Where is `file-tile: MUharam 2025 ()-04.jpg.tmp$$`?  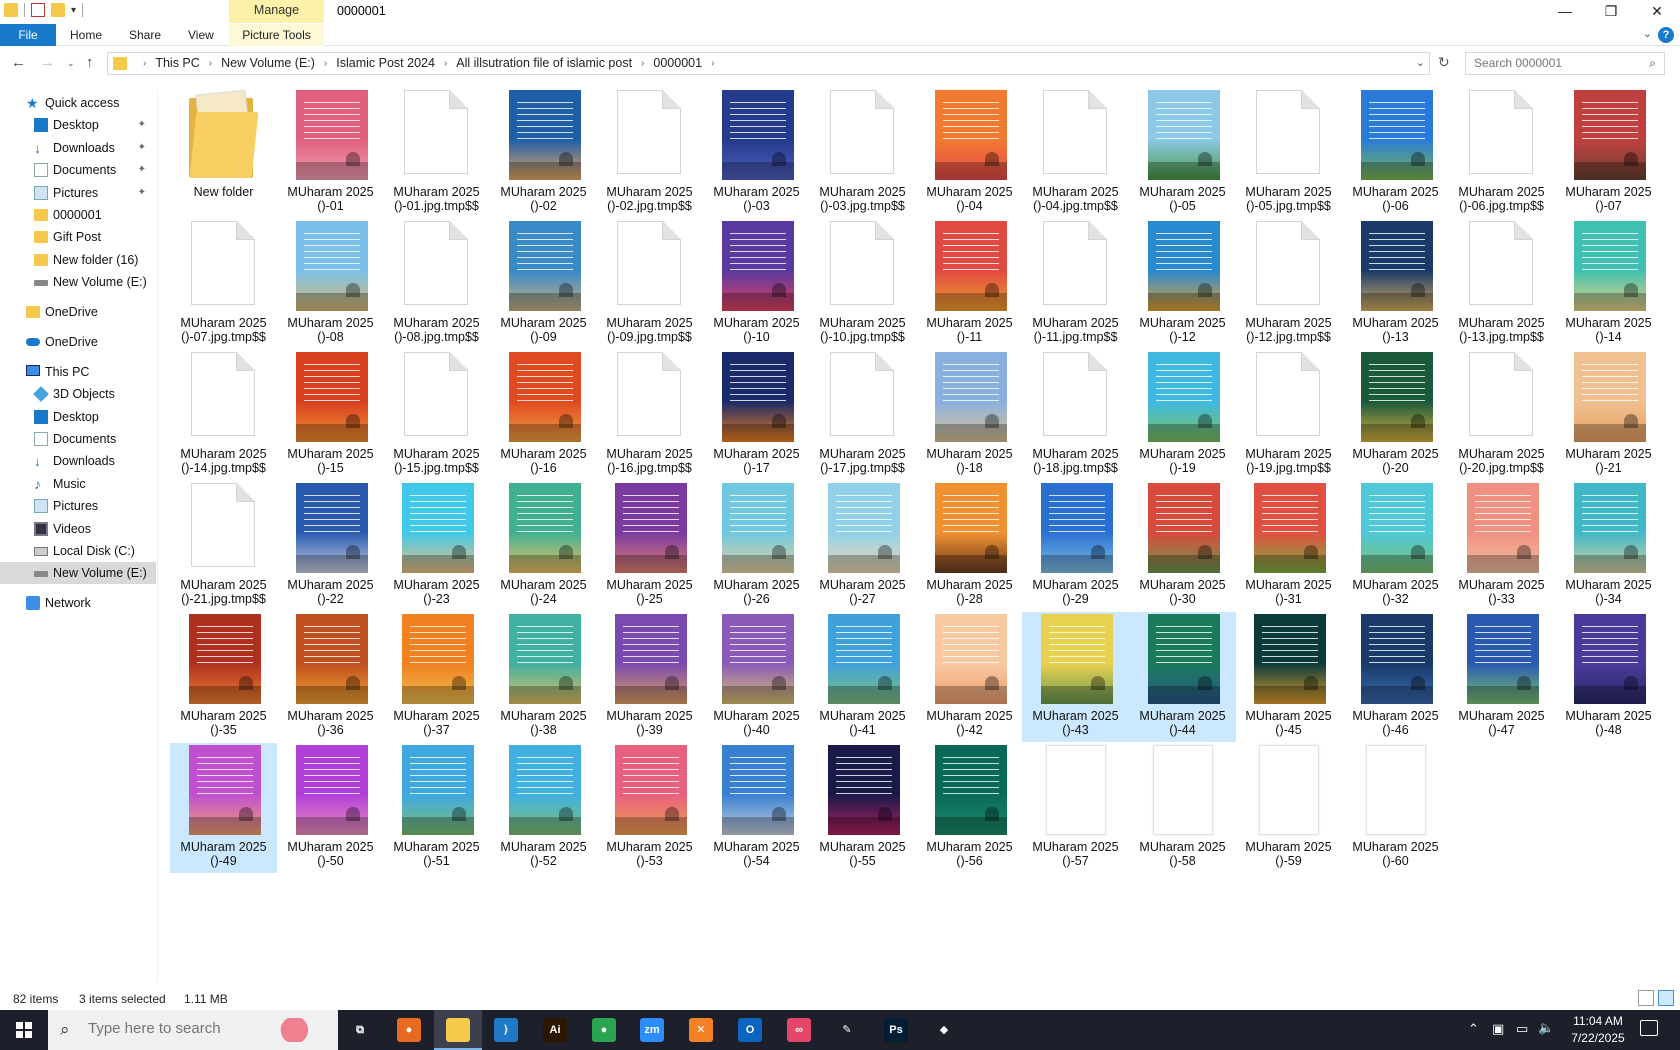 file-tile: MUharam 2025 ()-04.jpg.tmp$$ is located at coordinates (1075, 153).